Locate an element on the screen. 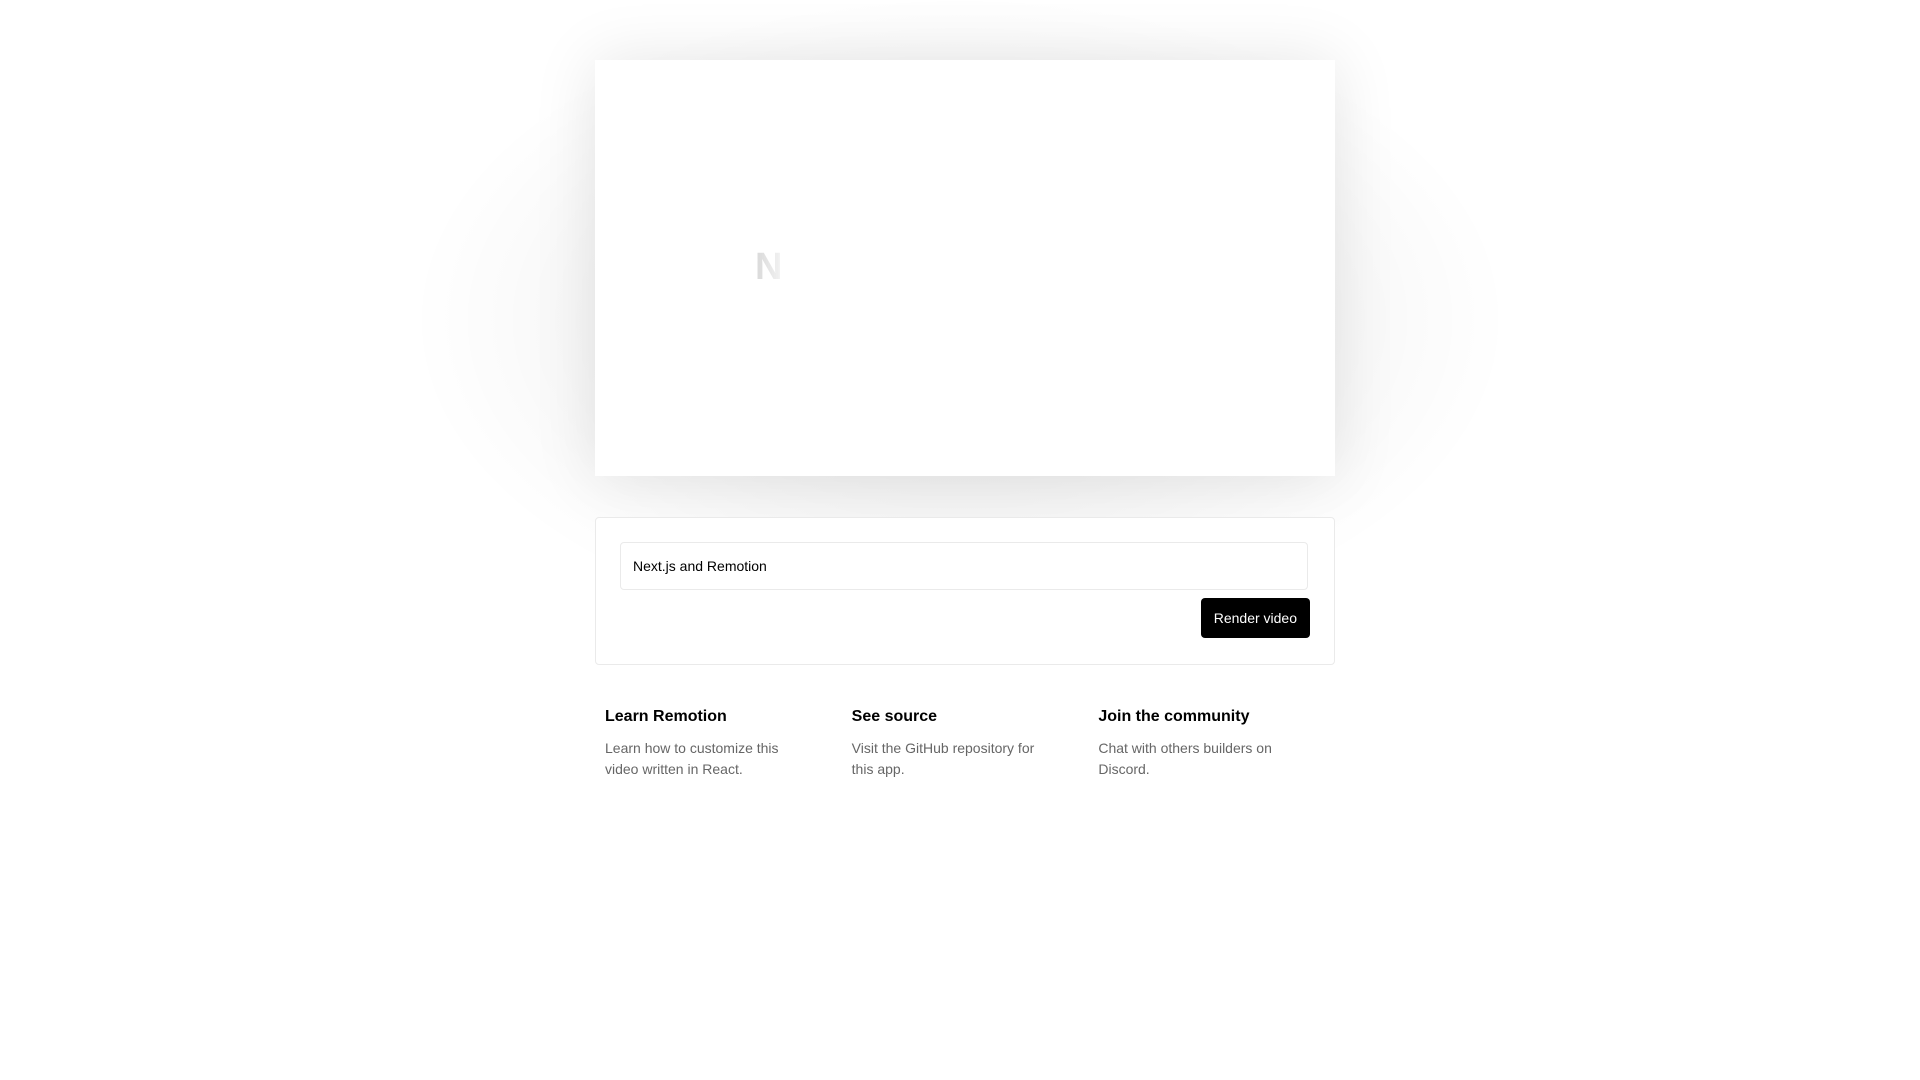 This screenshot has height=1080, width=1920. render-form-card: Render video is located at coordinates (965, 591).